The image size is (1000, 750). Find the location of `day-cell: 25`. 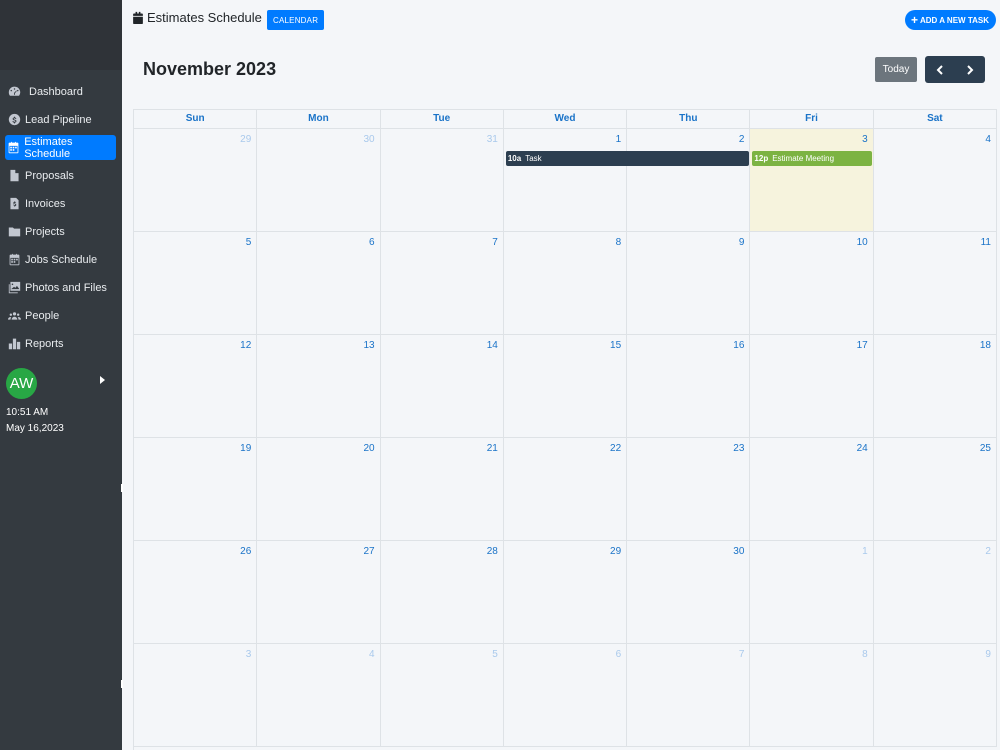

day-cell: 25 is located at coordinates (935, 489).